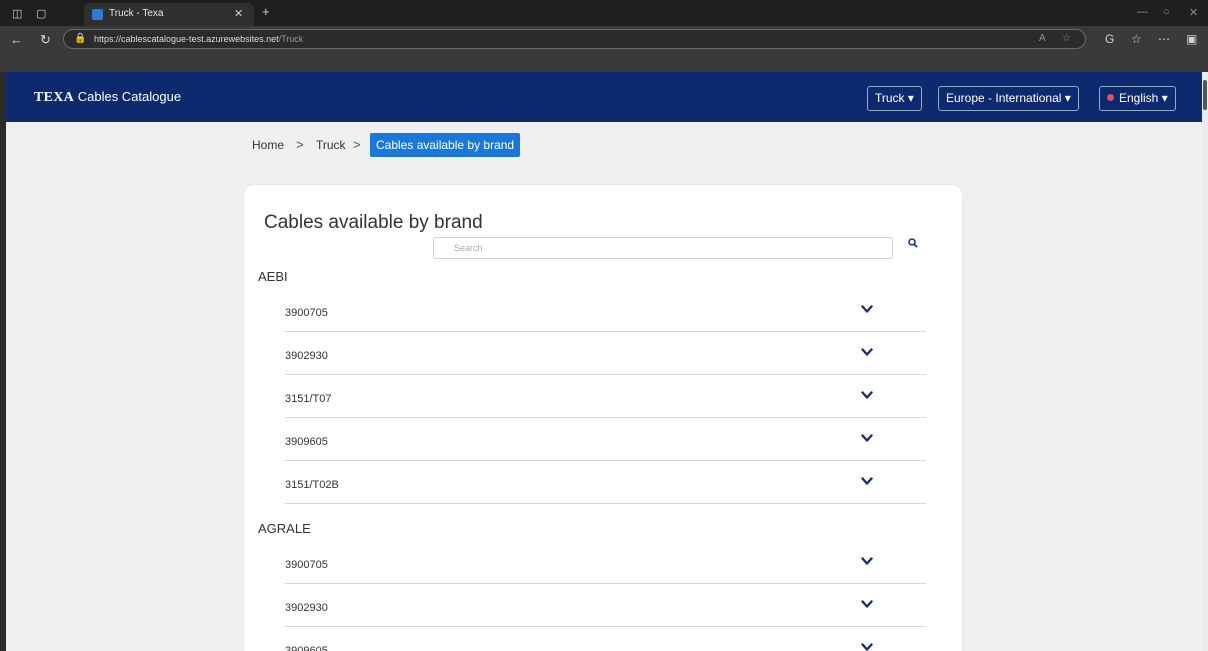 The image size is (1208, 651). What do you see at coordinates (1066, 38) in the screenshot?
I see `favorite-star-icon: ☆` at bounding box center [1066, 38].